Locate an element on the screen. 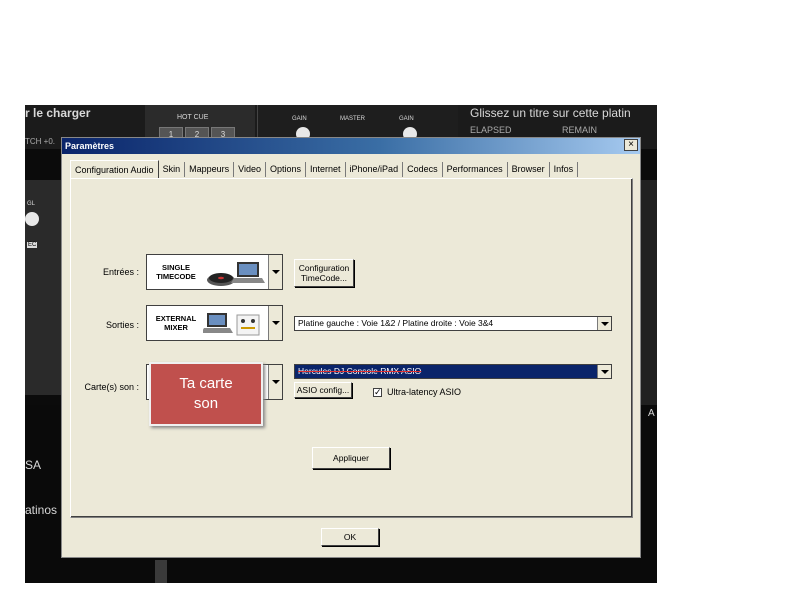  bg-right-title: Glissez un titre sur cette platin is located at coordinates (550, 113).